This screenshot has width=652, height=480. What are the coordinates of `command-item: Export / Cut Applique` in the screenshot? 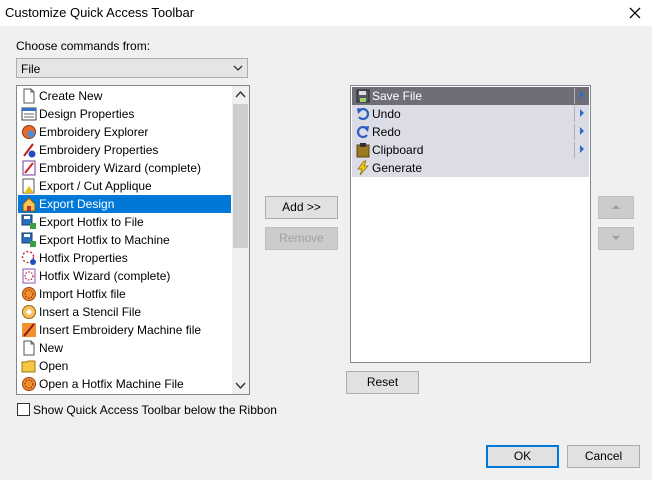 It's located at (124, 186).